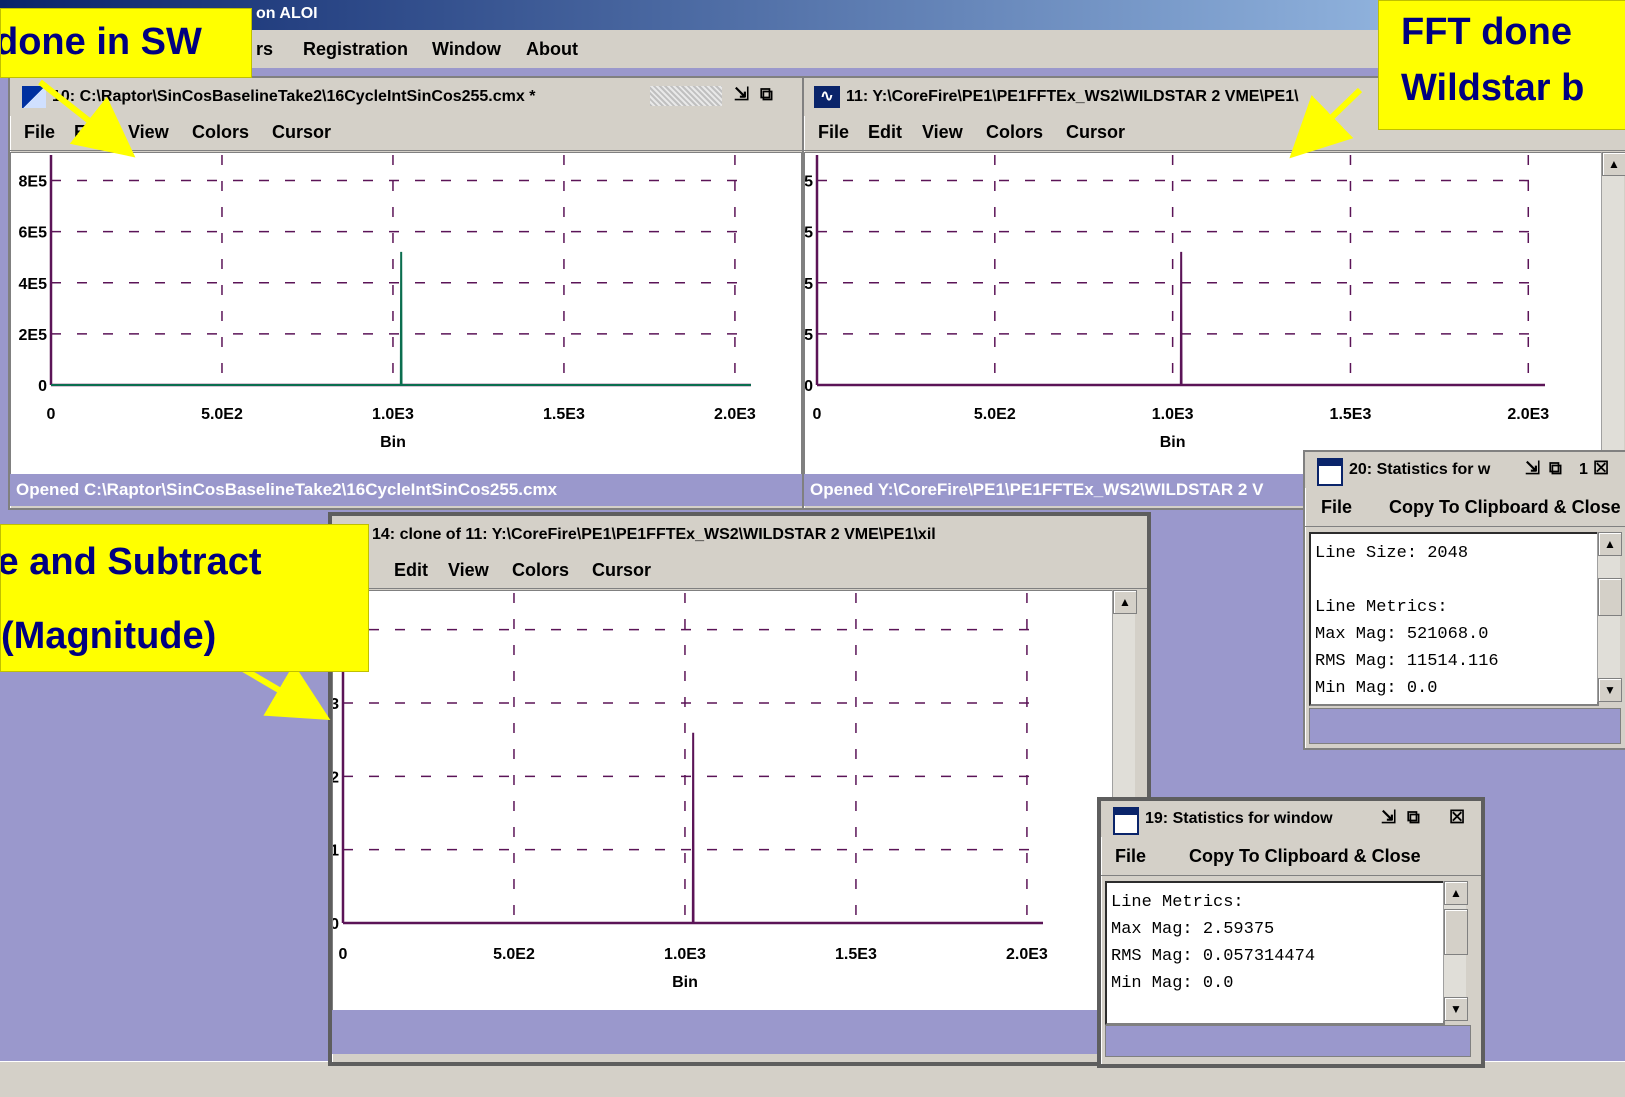 This screenshot has height=1097, width=1625. Describe the element at coordinates (87, 118) in the screenshot. I see `arrow-sw` at that location.